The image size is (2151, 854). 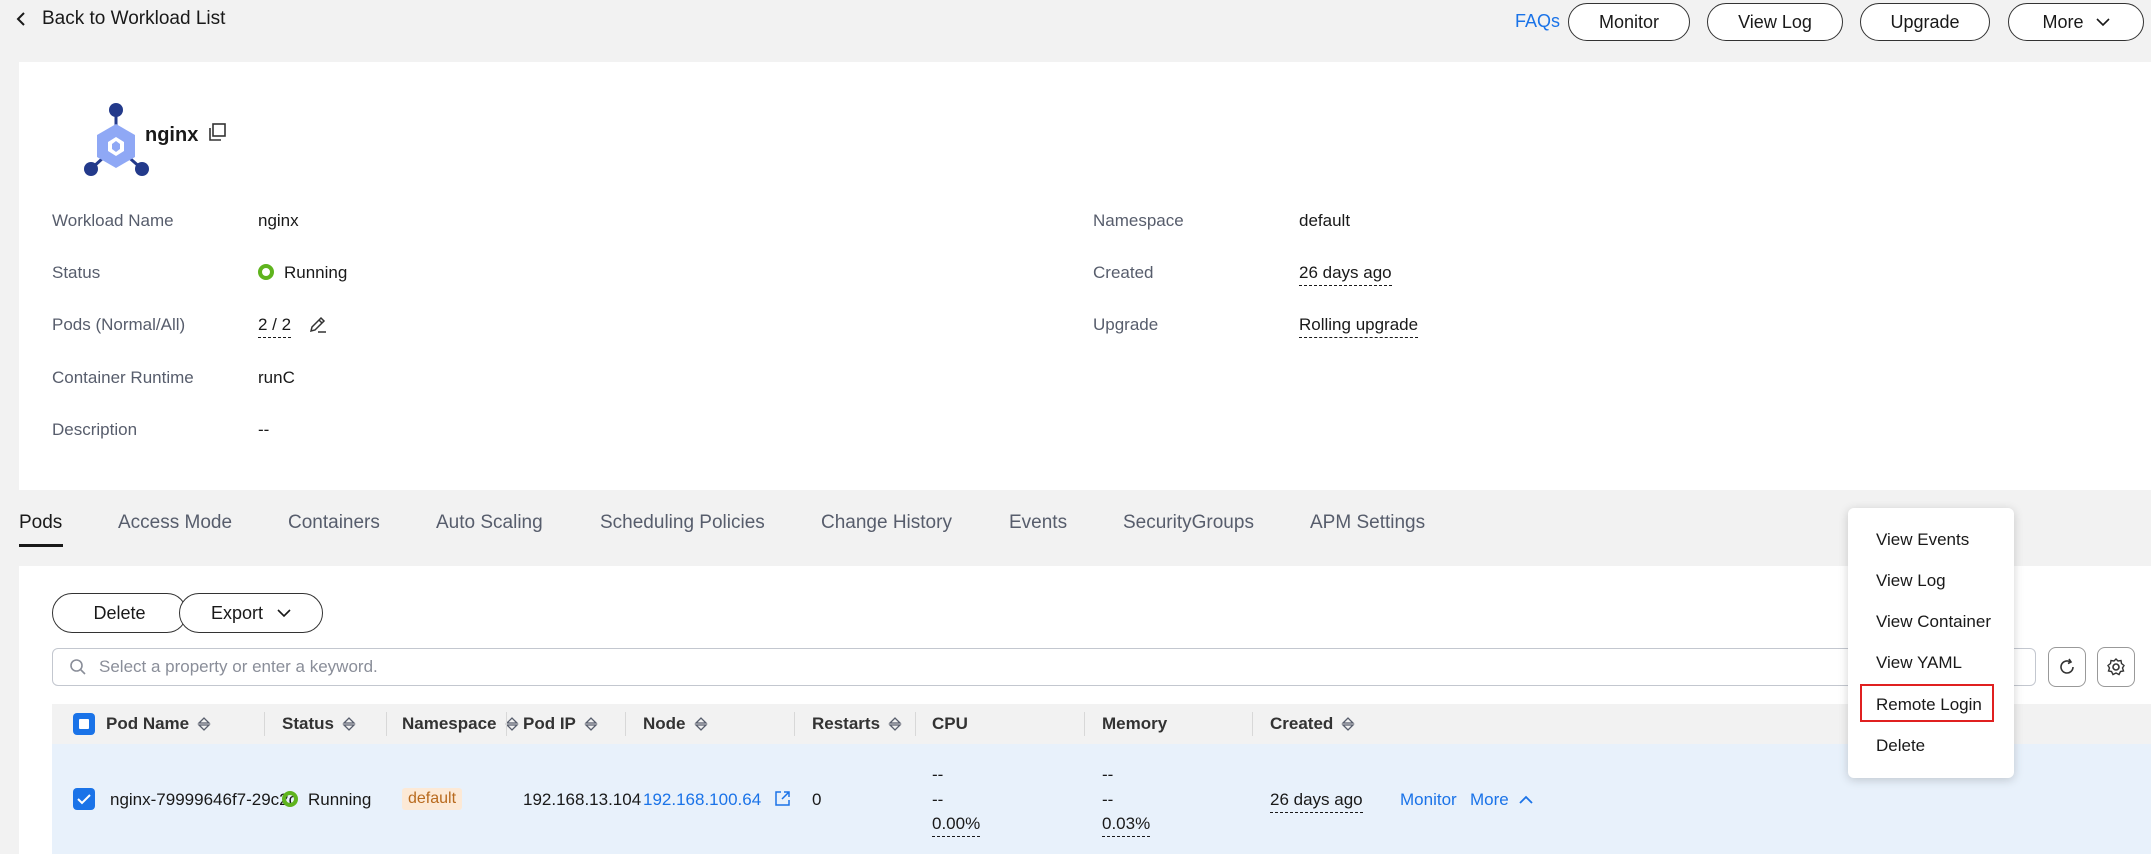 I want to click on row-checkbox, so click(x=84, y=799).